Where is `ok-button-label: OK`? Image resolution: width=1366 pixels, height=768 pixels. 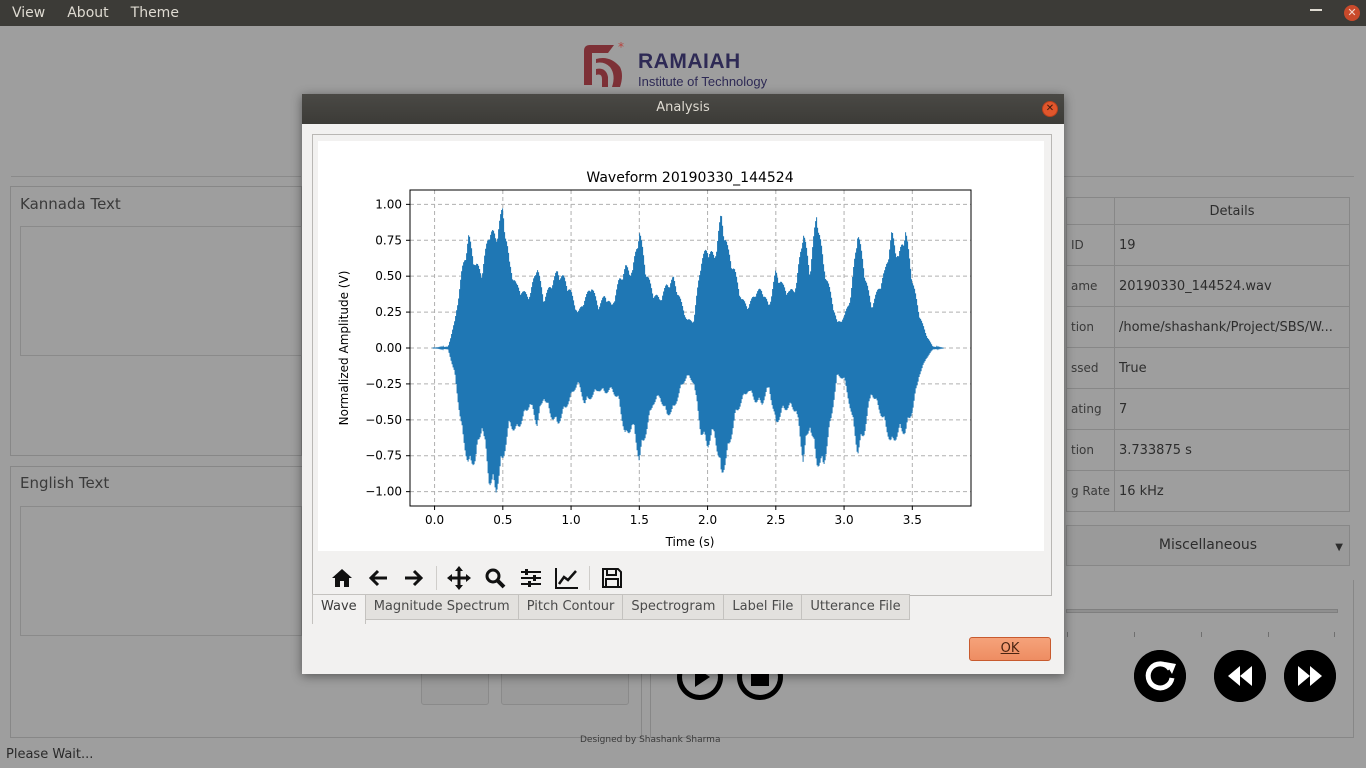 ok-button-label: OK is located at coordinates (1010, 648).